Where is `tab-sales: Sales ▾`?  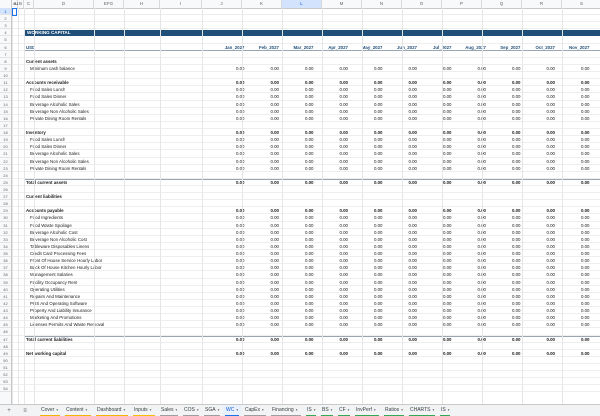 tab-sales: Sales ▾ is located at coordinates (169, 410).